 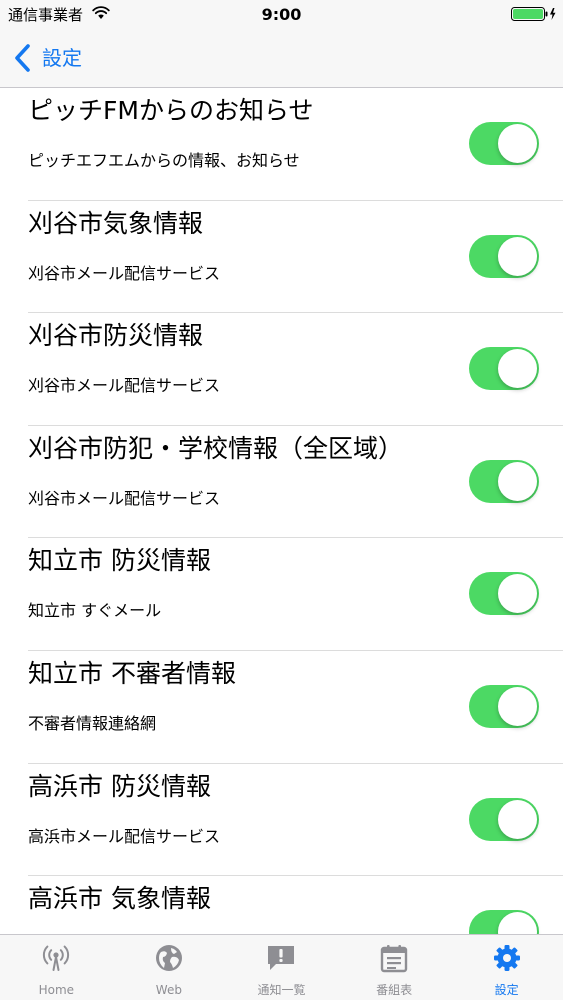 I want to click on tab-web: Web, so click(x=169, y=967).